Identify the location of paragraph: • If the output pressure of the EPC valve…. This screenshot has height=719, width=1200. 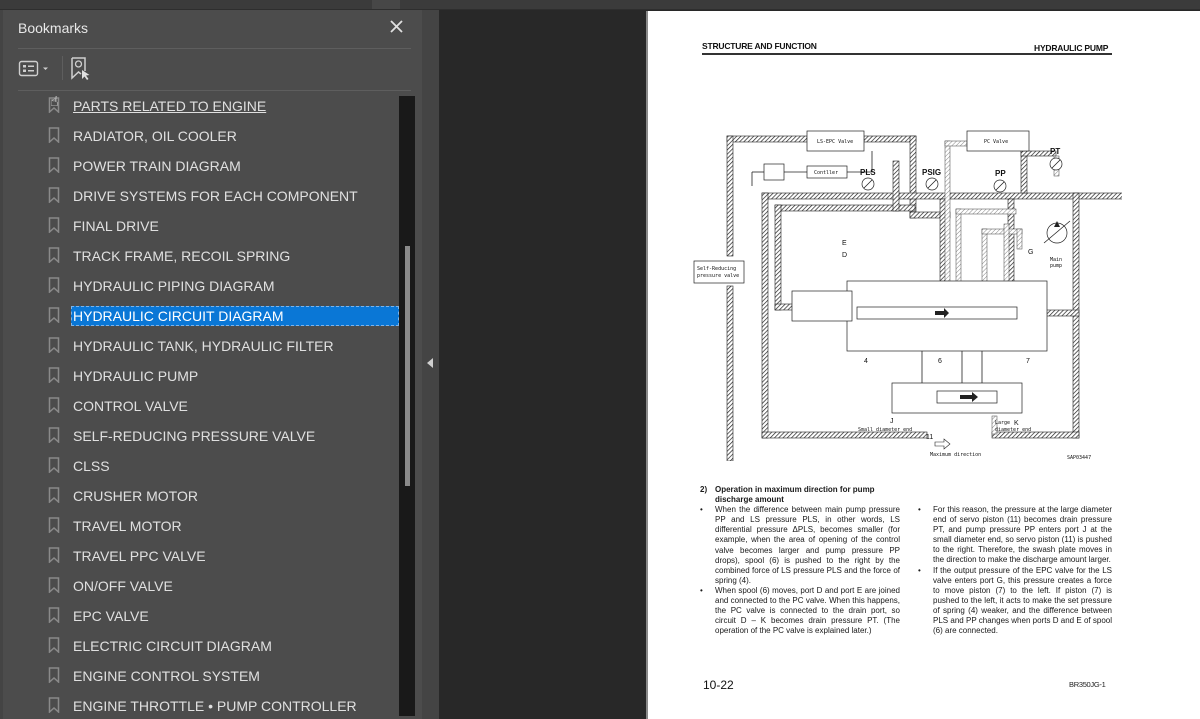
(1015, 600).